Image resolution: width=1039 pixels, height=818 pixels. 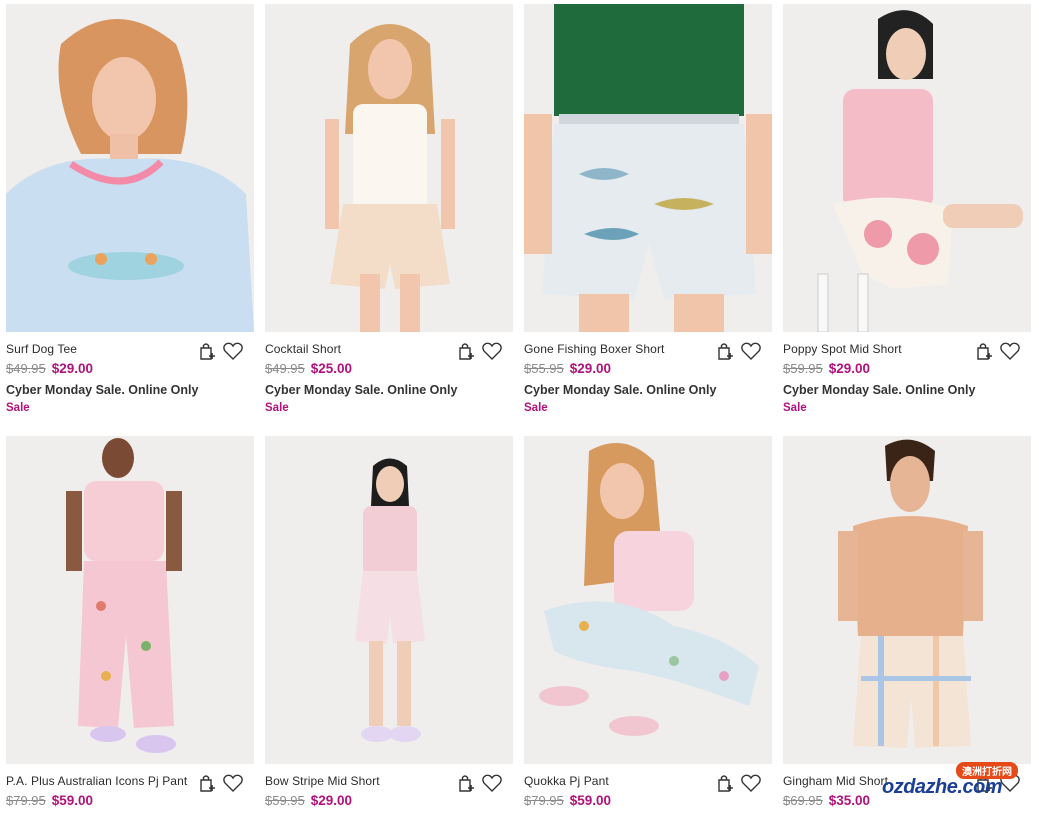 I want to click on product-name: Poppy Spot Mid Short, so click(x=842, y=349).